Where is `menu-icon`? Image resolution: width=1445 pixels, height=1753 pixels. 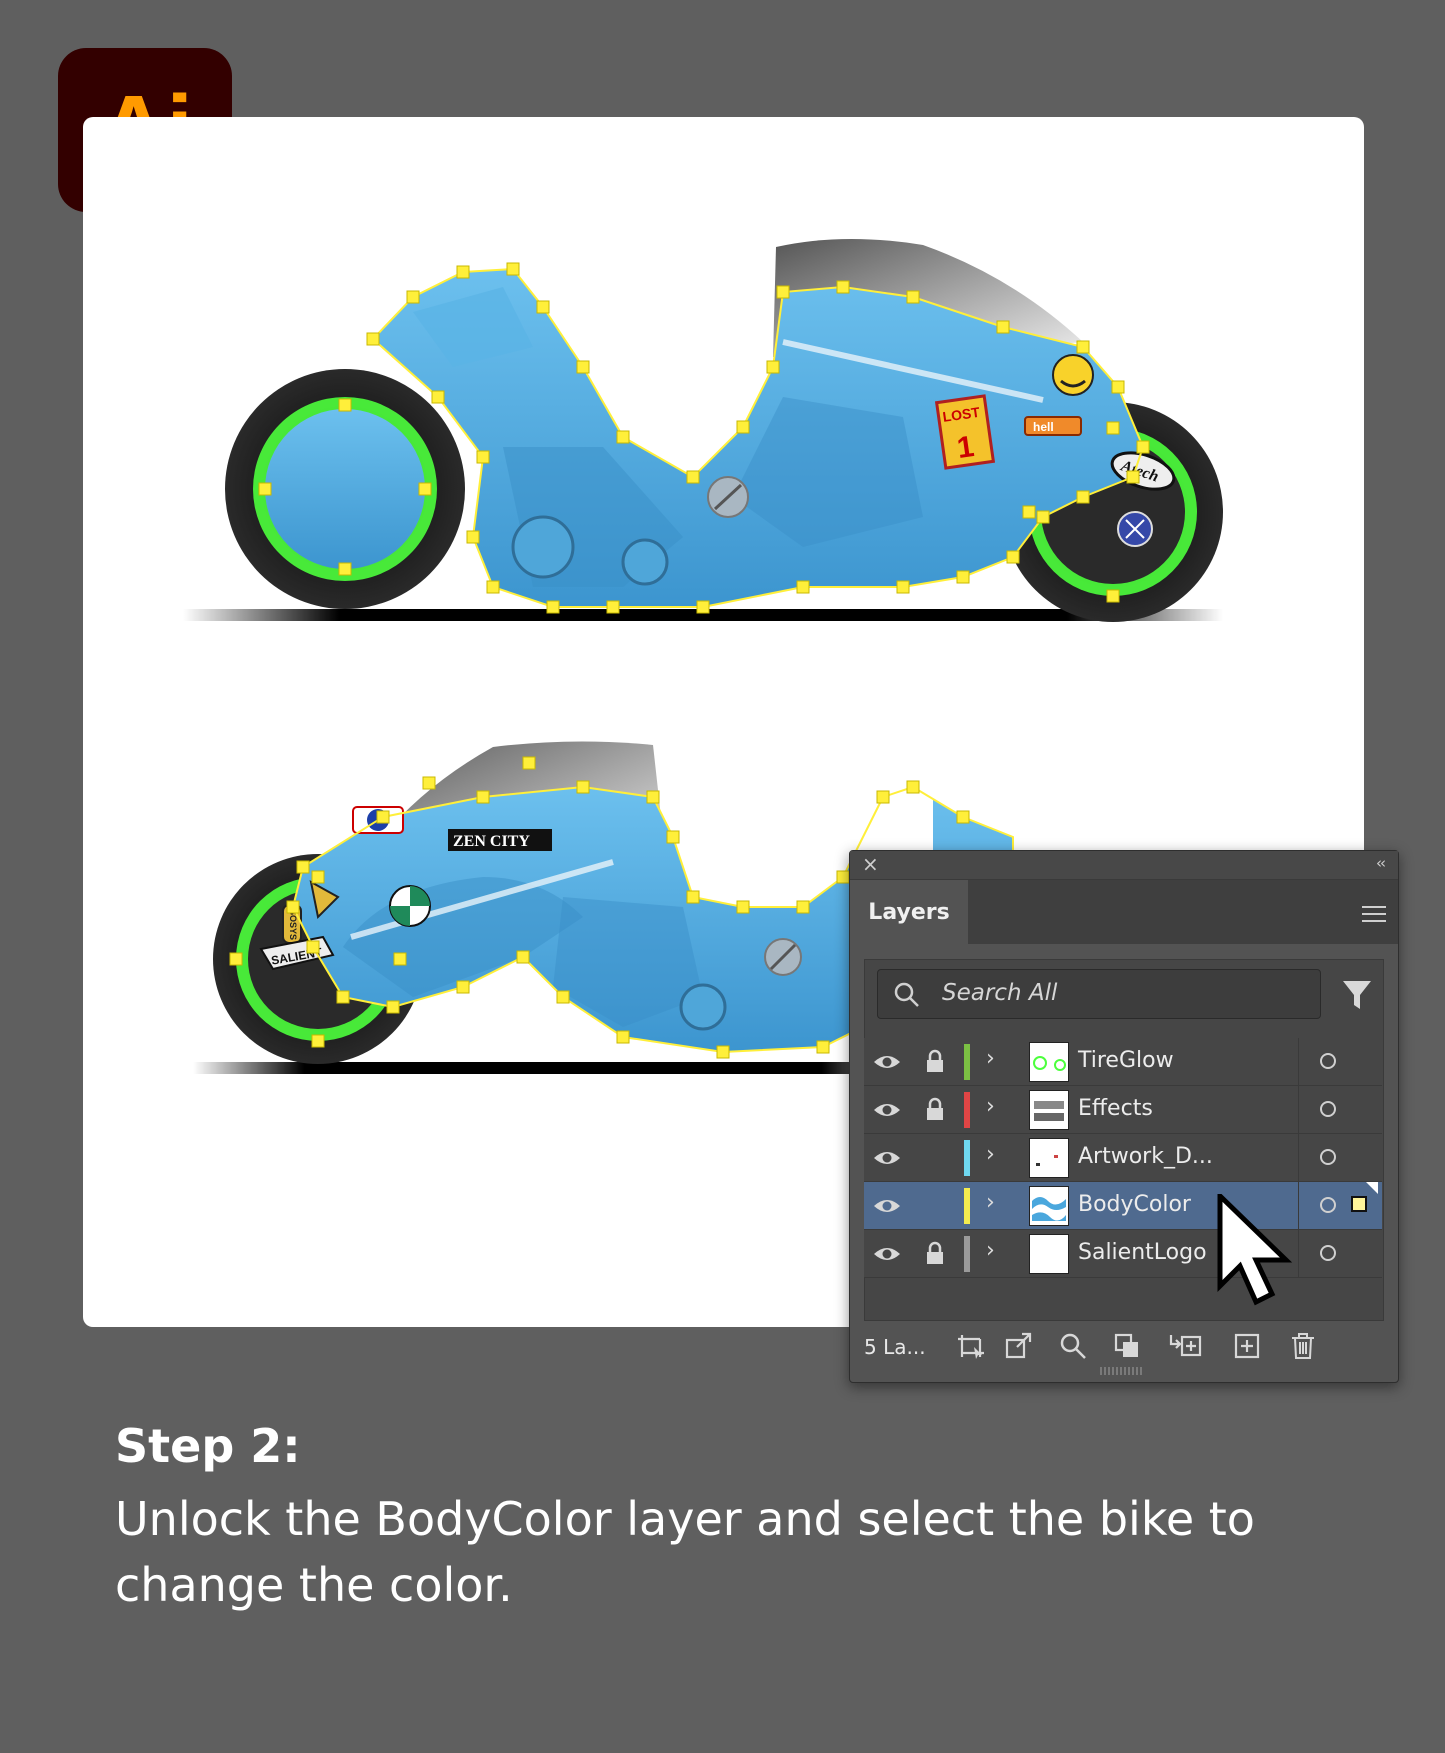 menu-icon is located at coordinates (1374, 914).